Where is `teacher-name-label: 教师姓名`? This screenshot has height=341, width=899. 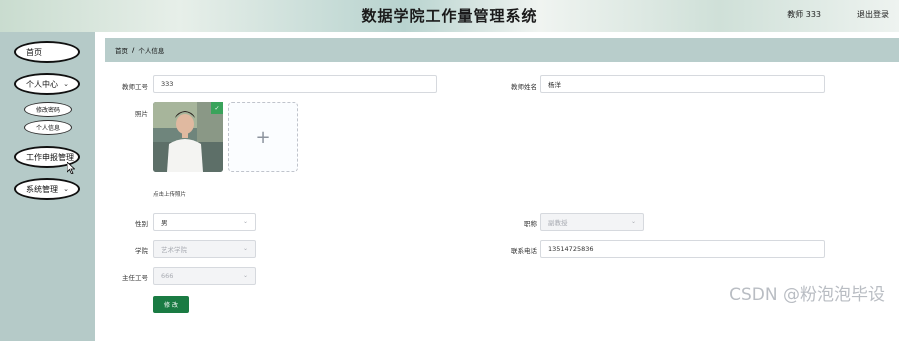
teacher-name-label: 教师姓名 is located at coordinates (524, 87).